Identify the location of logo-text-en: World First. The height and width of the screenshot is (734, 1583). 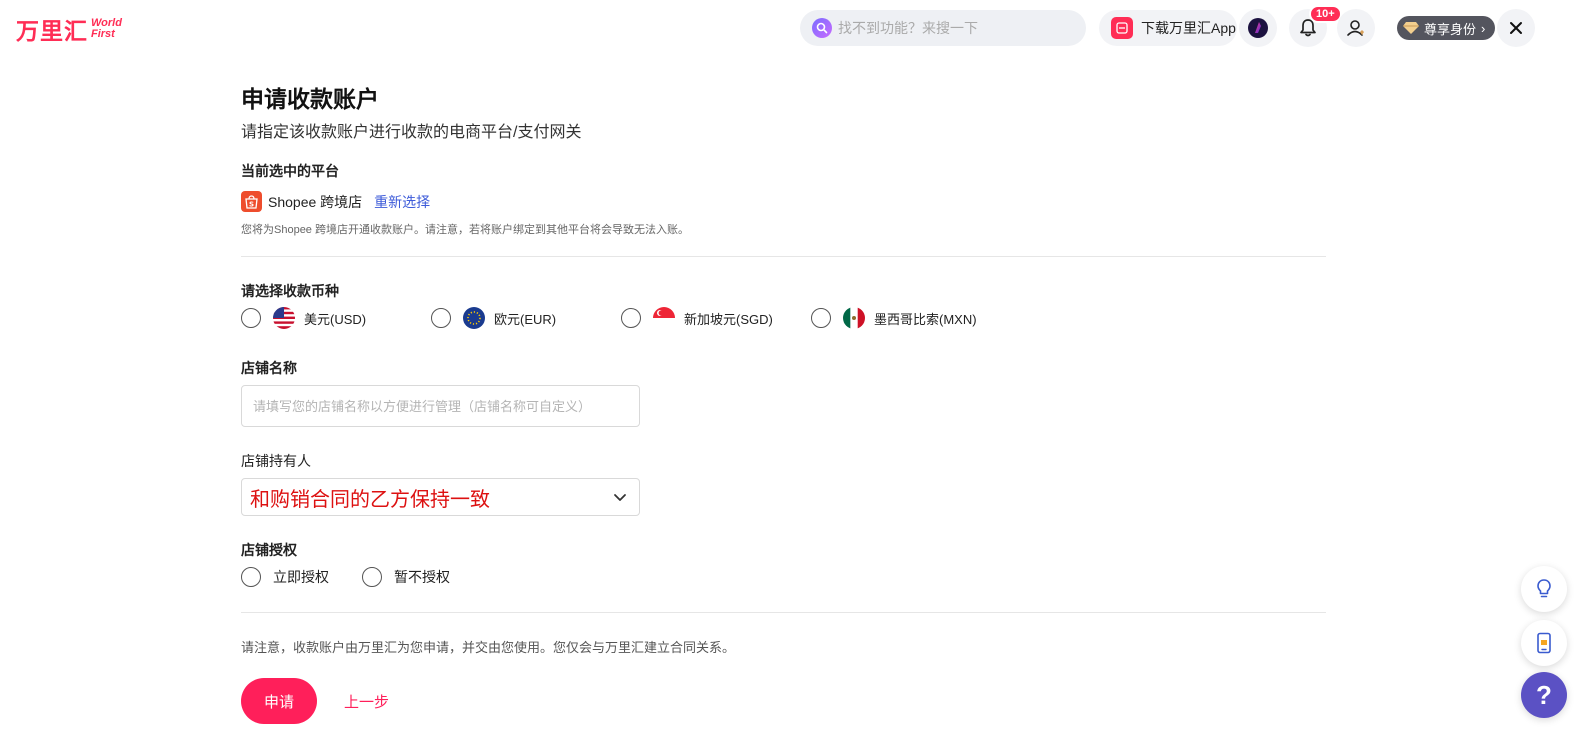
(106, 28).